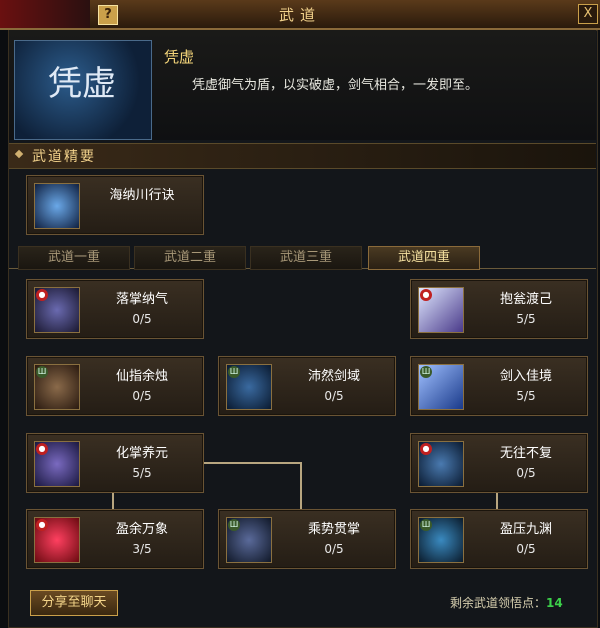 The height and width of the screenshot is (628, 600). What do you see at coordinates (525, 376) in the screenshot?
I see `skill-name: 剑入佳境` at bounding box center [525, 376].